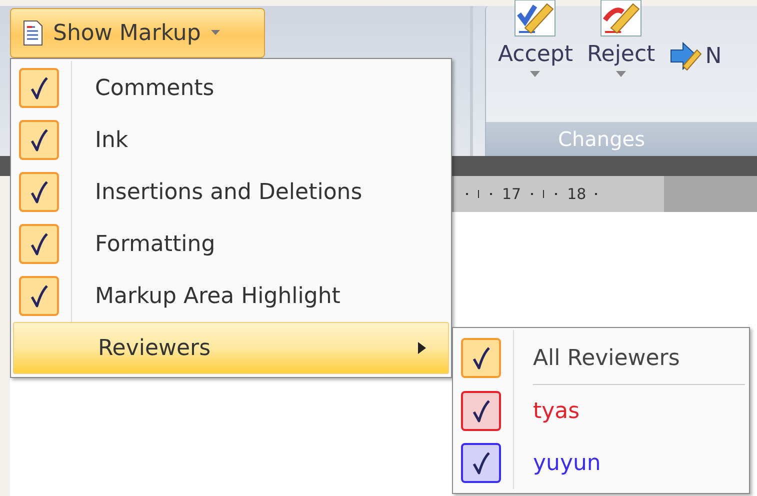 This screenshot has height=496, width=757. I want to click on menu-item: Comments, so click(231, 88).